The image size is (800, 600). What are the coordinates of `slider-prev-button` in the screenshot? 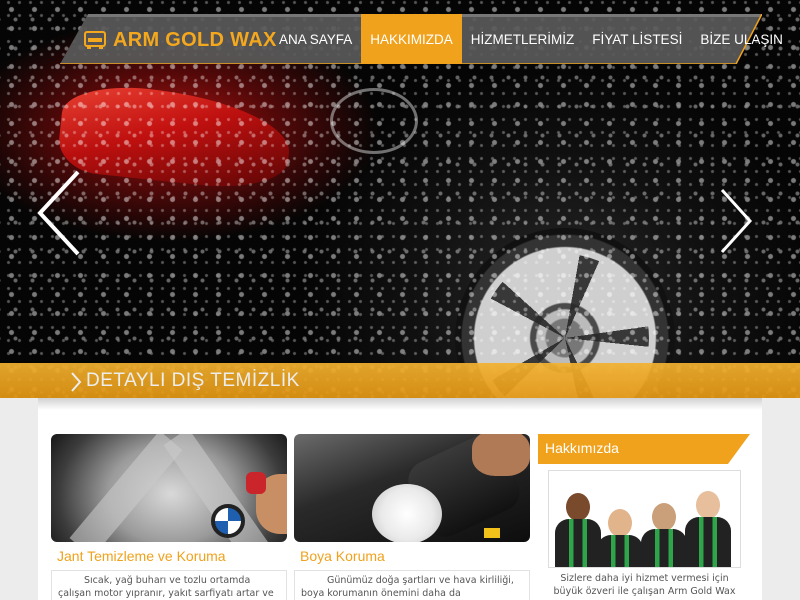 It's located at (59, 213).